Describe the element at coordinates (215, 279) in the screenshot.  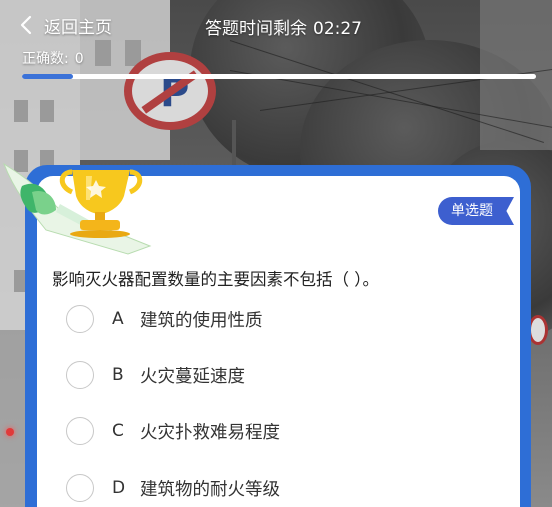
I see `question-text: 影响灭火器配置数量的主要因素不包括（ ）。` at that location.